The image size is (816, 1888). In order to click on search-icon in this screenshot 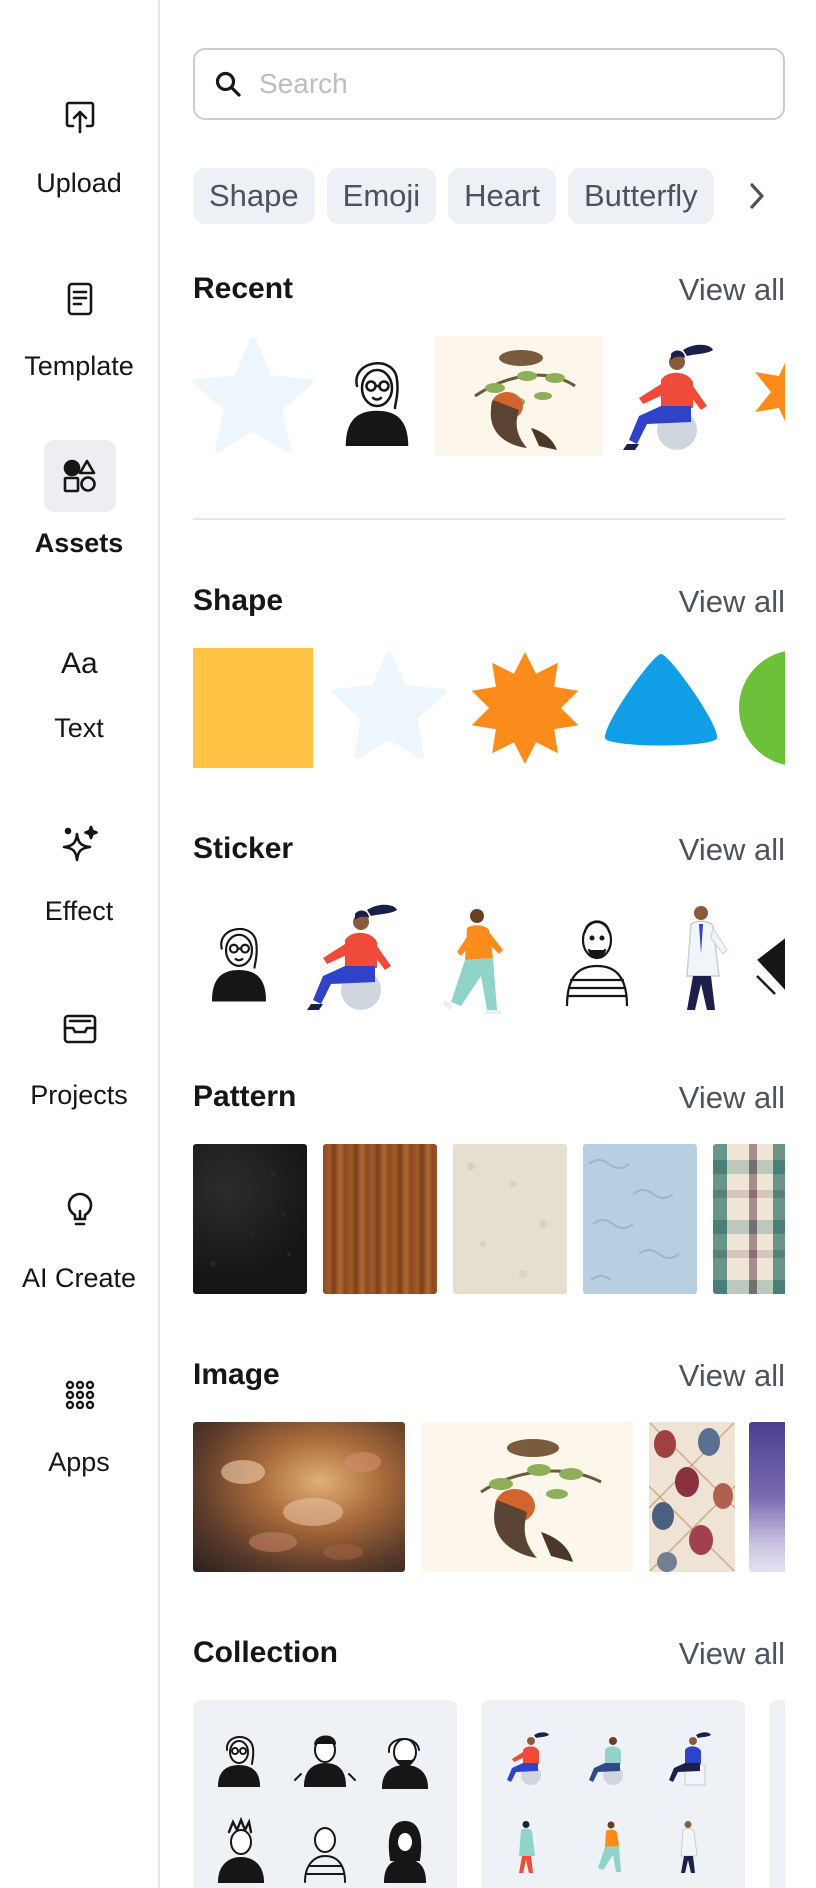, I will do `click(228, 84)`.